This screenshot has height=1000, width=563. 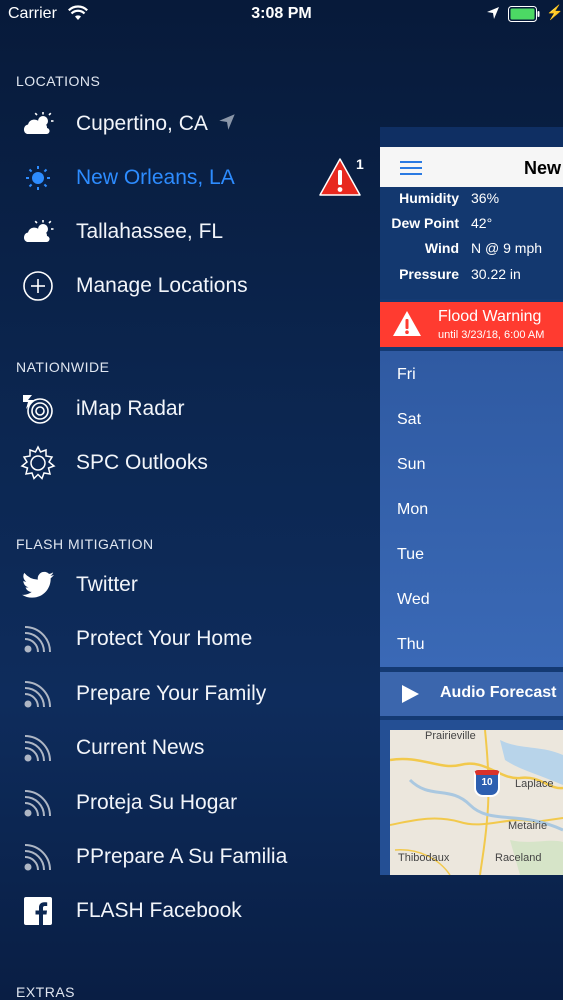 What do you see at coordinates (85, 544) in the screenshot?
I see `section-header-flash-mitigation: FLASH MITIGATION` at bounding box center [85, 544].